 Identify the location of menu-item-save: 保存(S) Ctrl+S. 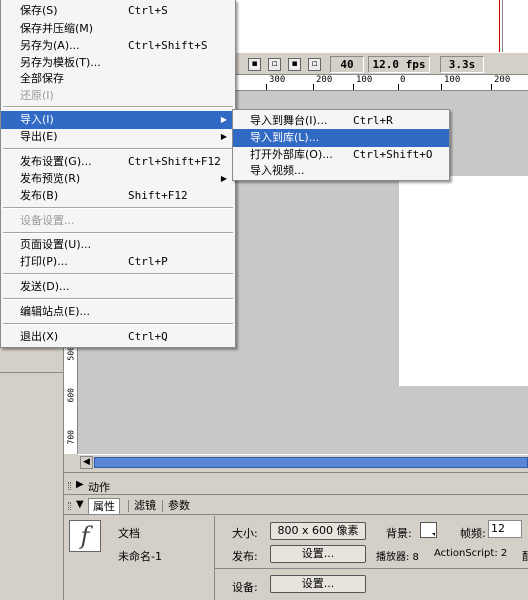
(118, 11).